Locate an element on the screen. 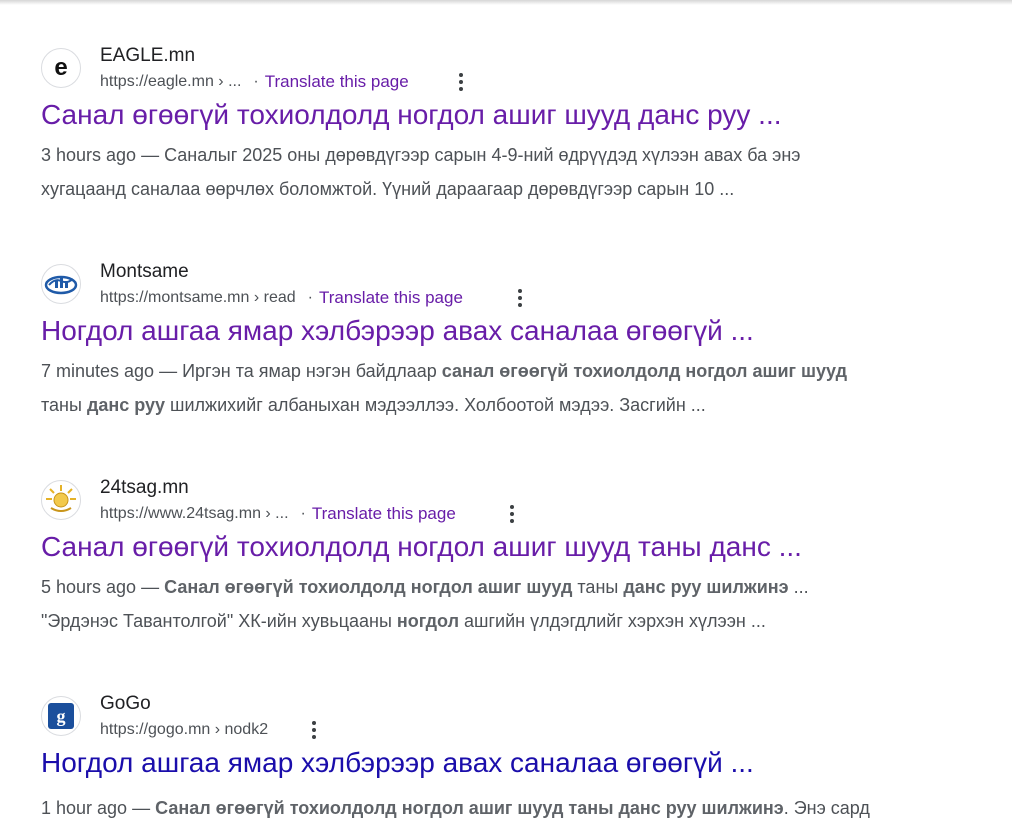  result-date: 1 hour ago is located at coordinates (84, 808).